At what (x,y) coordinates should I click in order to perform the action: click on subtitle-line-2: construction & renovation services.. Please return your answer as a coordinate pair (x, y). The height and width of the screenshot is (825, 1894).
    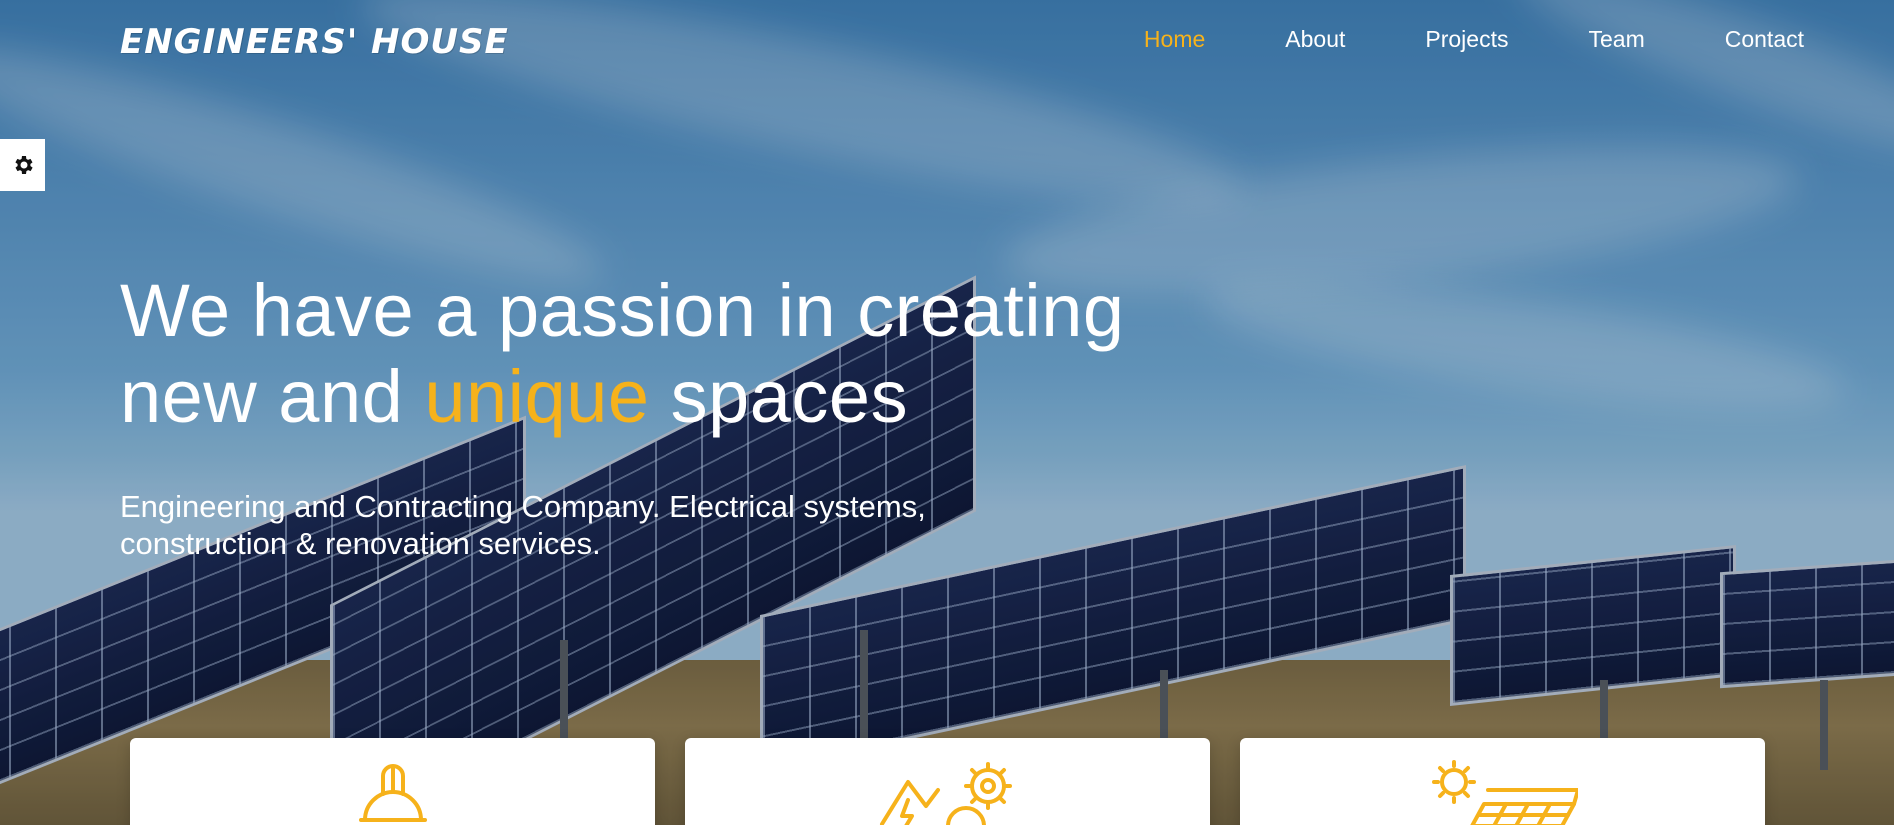
    Looking at the image, I should click on (360, 543).